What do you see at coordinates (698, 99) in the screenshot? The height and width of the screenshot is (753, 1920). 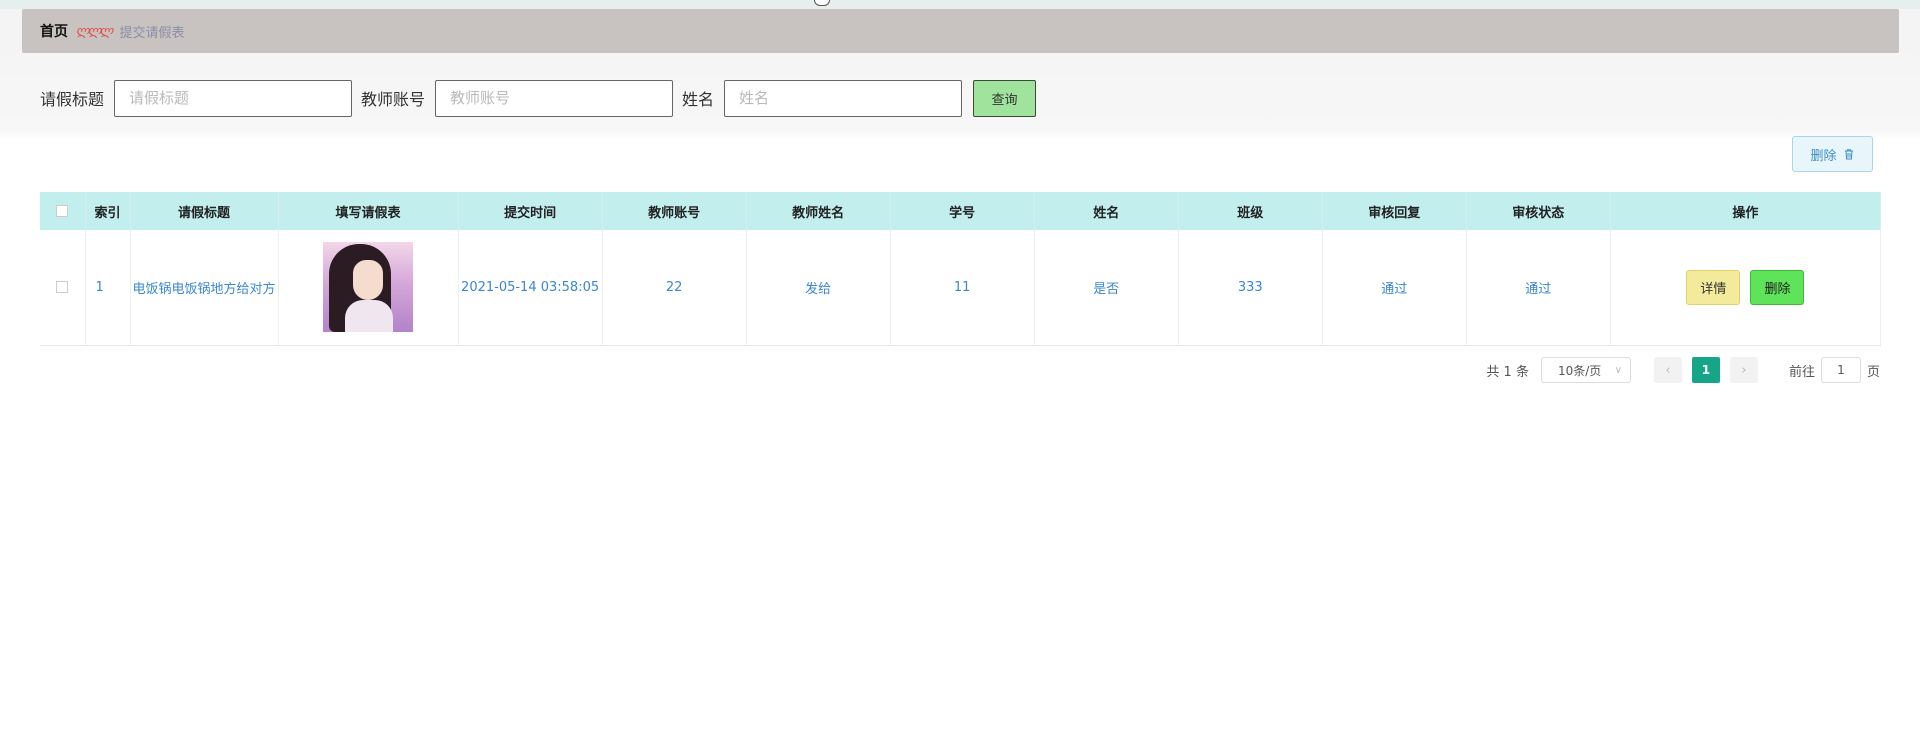 I see `search-label-name: 姓名` at bounding box center [698, 99].